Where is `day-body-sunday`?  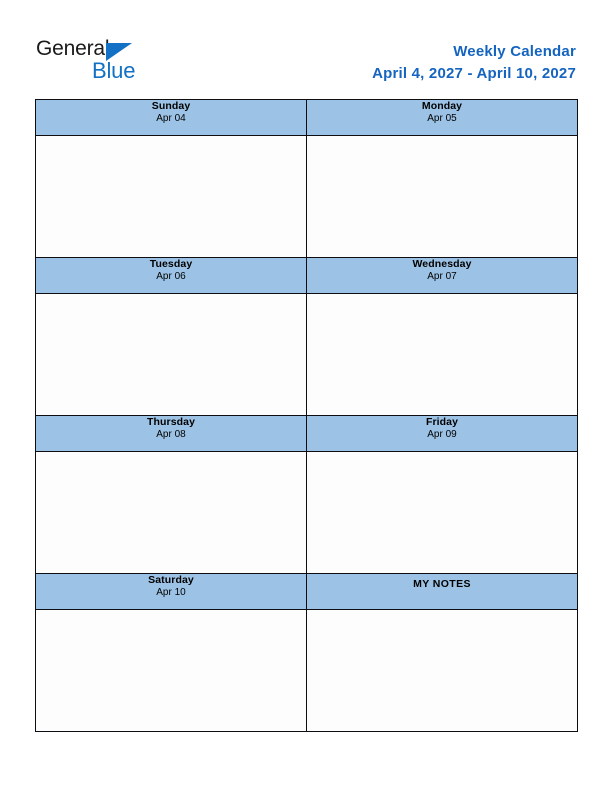
day-body-sunday is located at coordinates (171, 196).